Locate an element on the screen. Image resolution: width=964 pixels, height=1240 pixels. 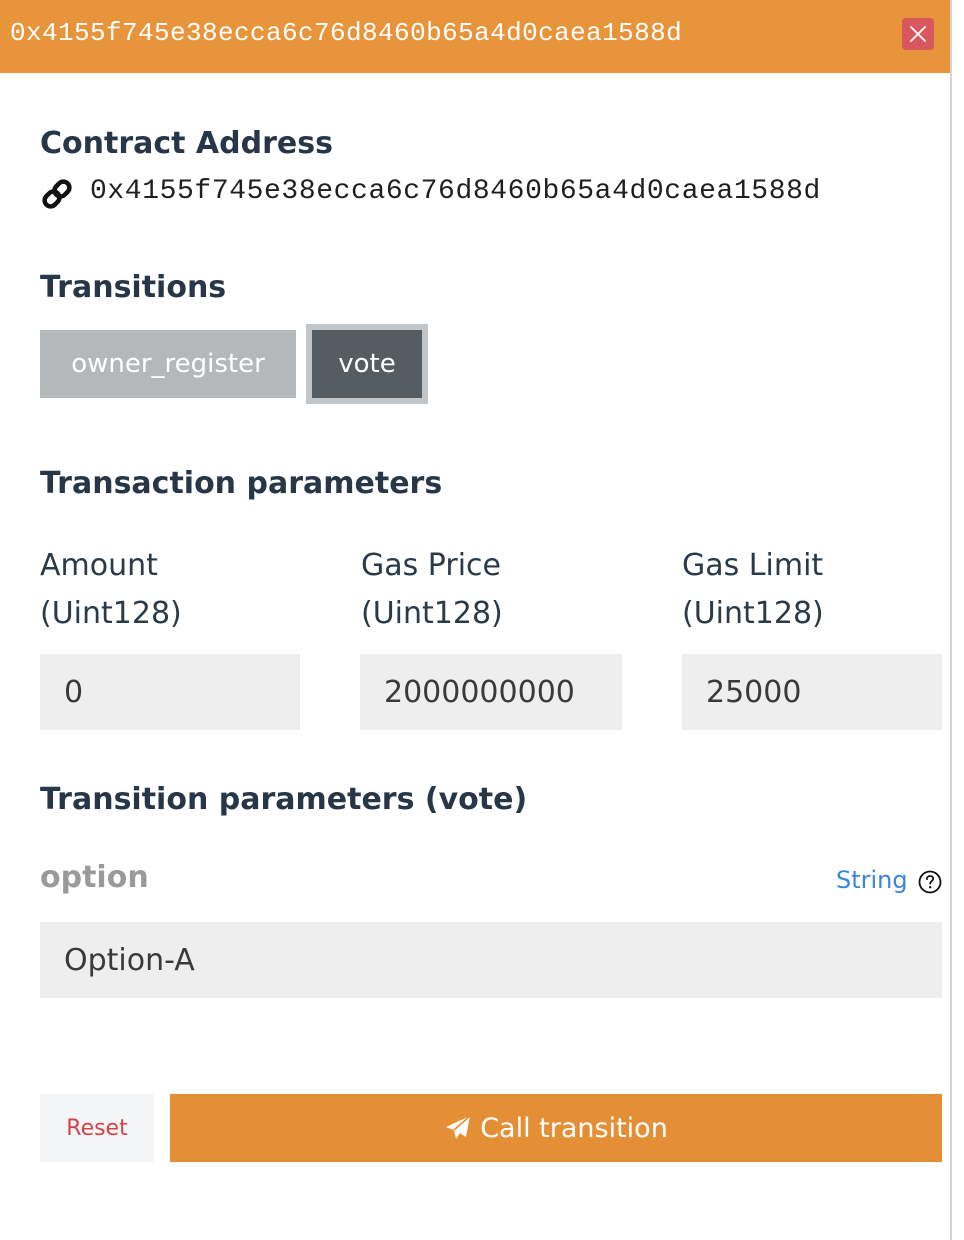
transitions-heading: Transitions is located at coordinates (133, 287).